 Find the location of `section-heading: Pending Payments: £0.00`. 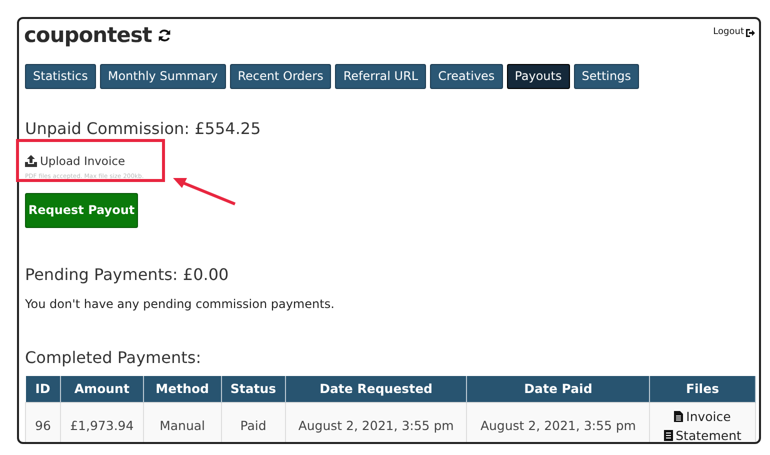

section-heading: Pending Payments: £0.00 is located at coordinates (127, 275).